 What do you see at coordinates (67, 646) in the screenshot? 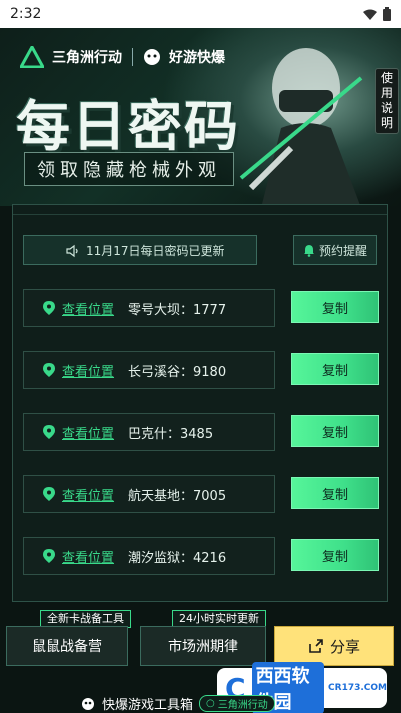
I see `shushu-button: 鼠鼠战备营` at bounding box center [67, 646].